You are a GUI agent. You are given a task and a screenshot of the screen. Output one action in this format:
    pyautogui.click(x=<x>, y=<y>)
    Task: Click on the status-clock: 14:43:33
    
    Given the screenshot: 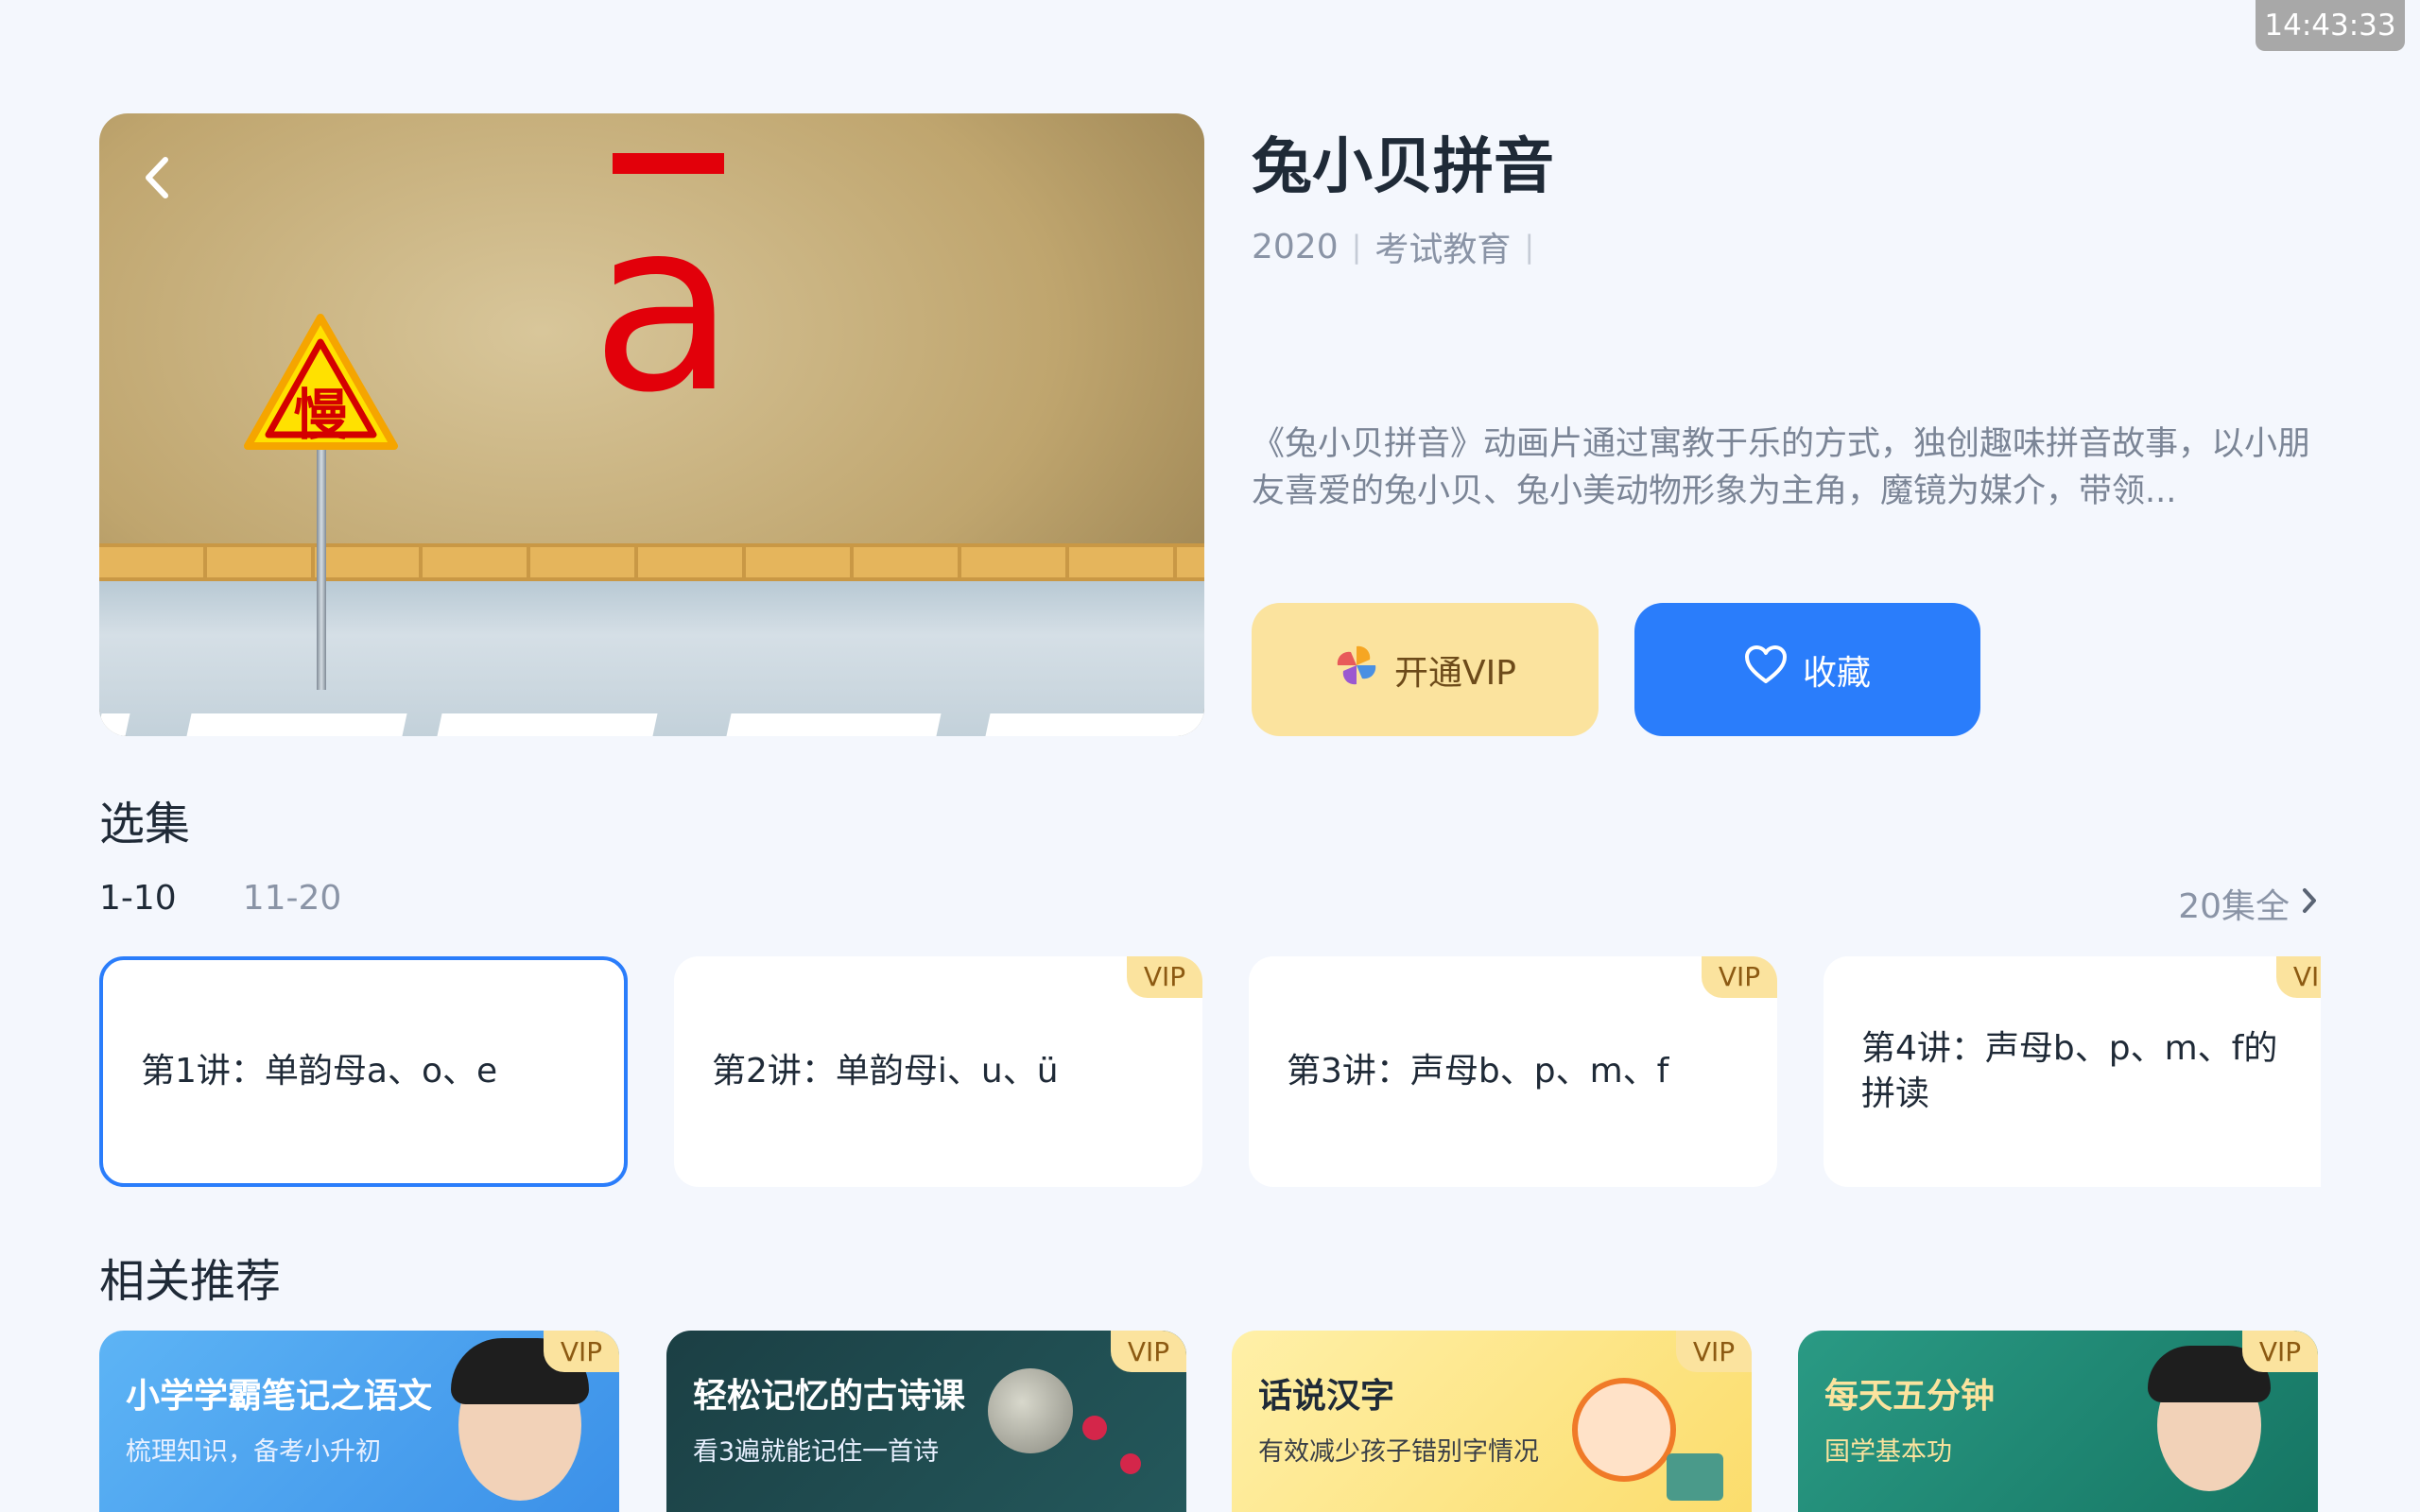 What is the action you would take?
    pyautogui.click(x=2331, y=25)
    